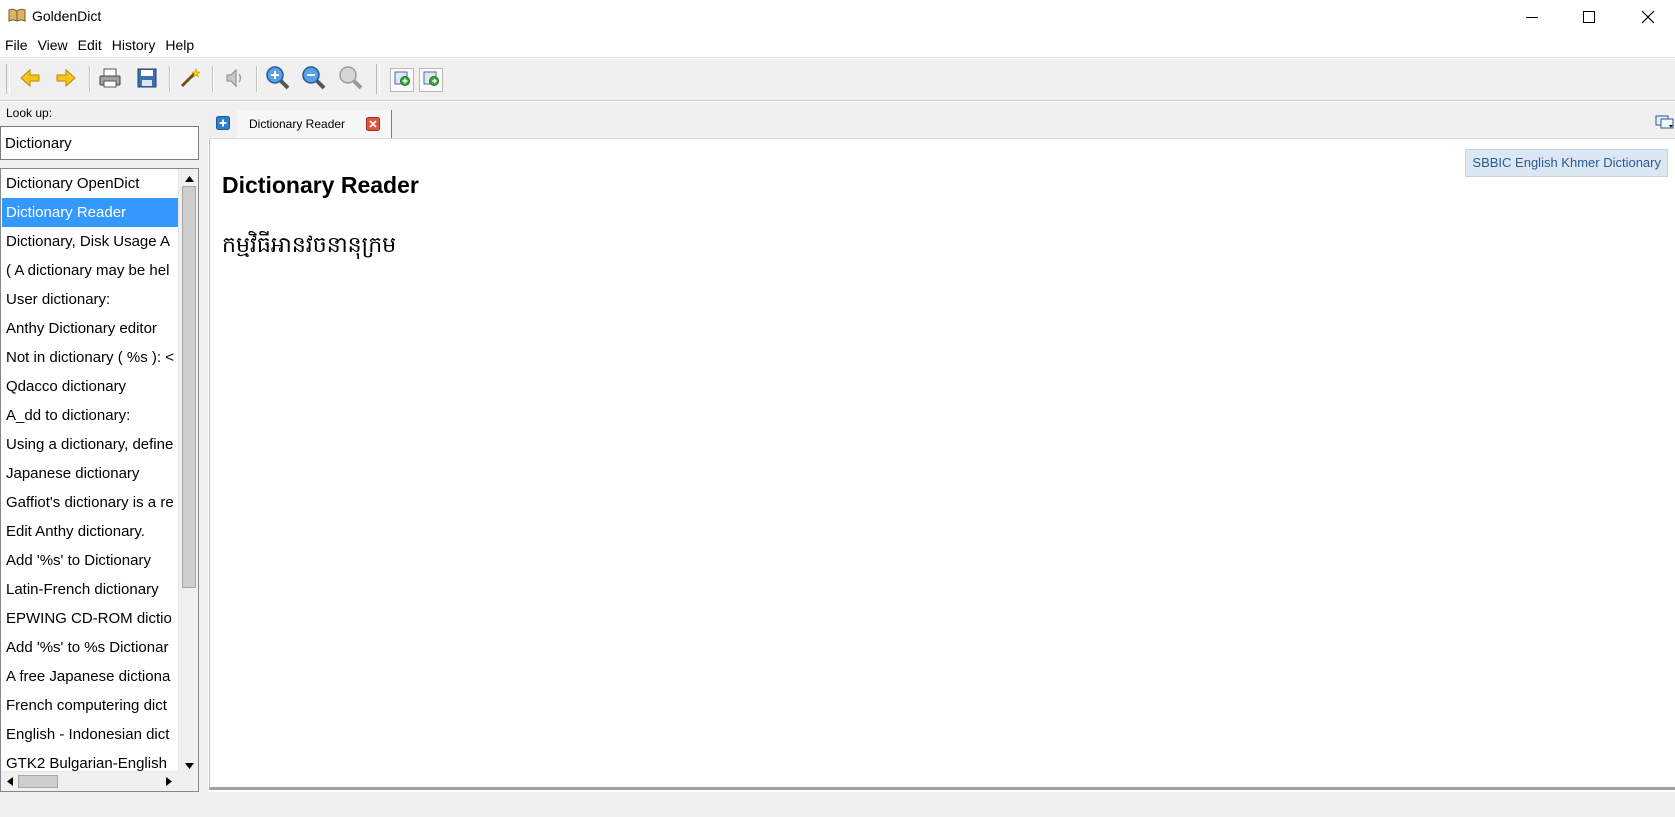  Describe the element at coordinates (90, 212) in the screenshot. I see `word-list-item: Dictionary Reader` at that location.